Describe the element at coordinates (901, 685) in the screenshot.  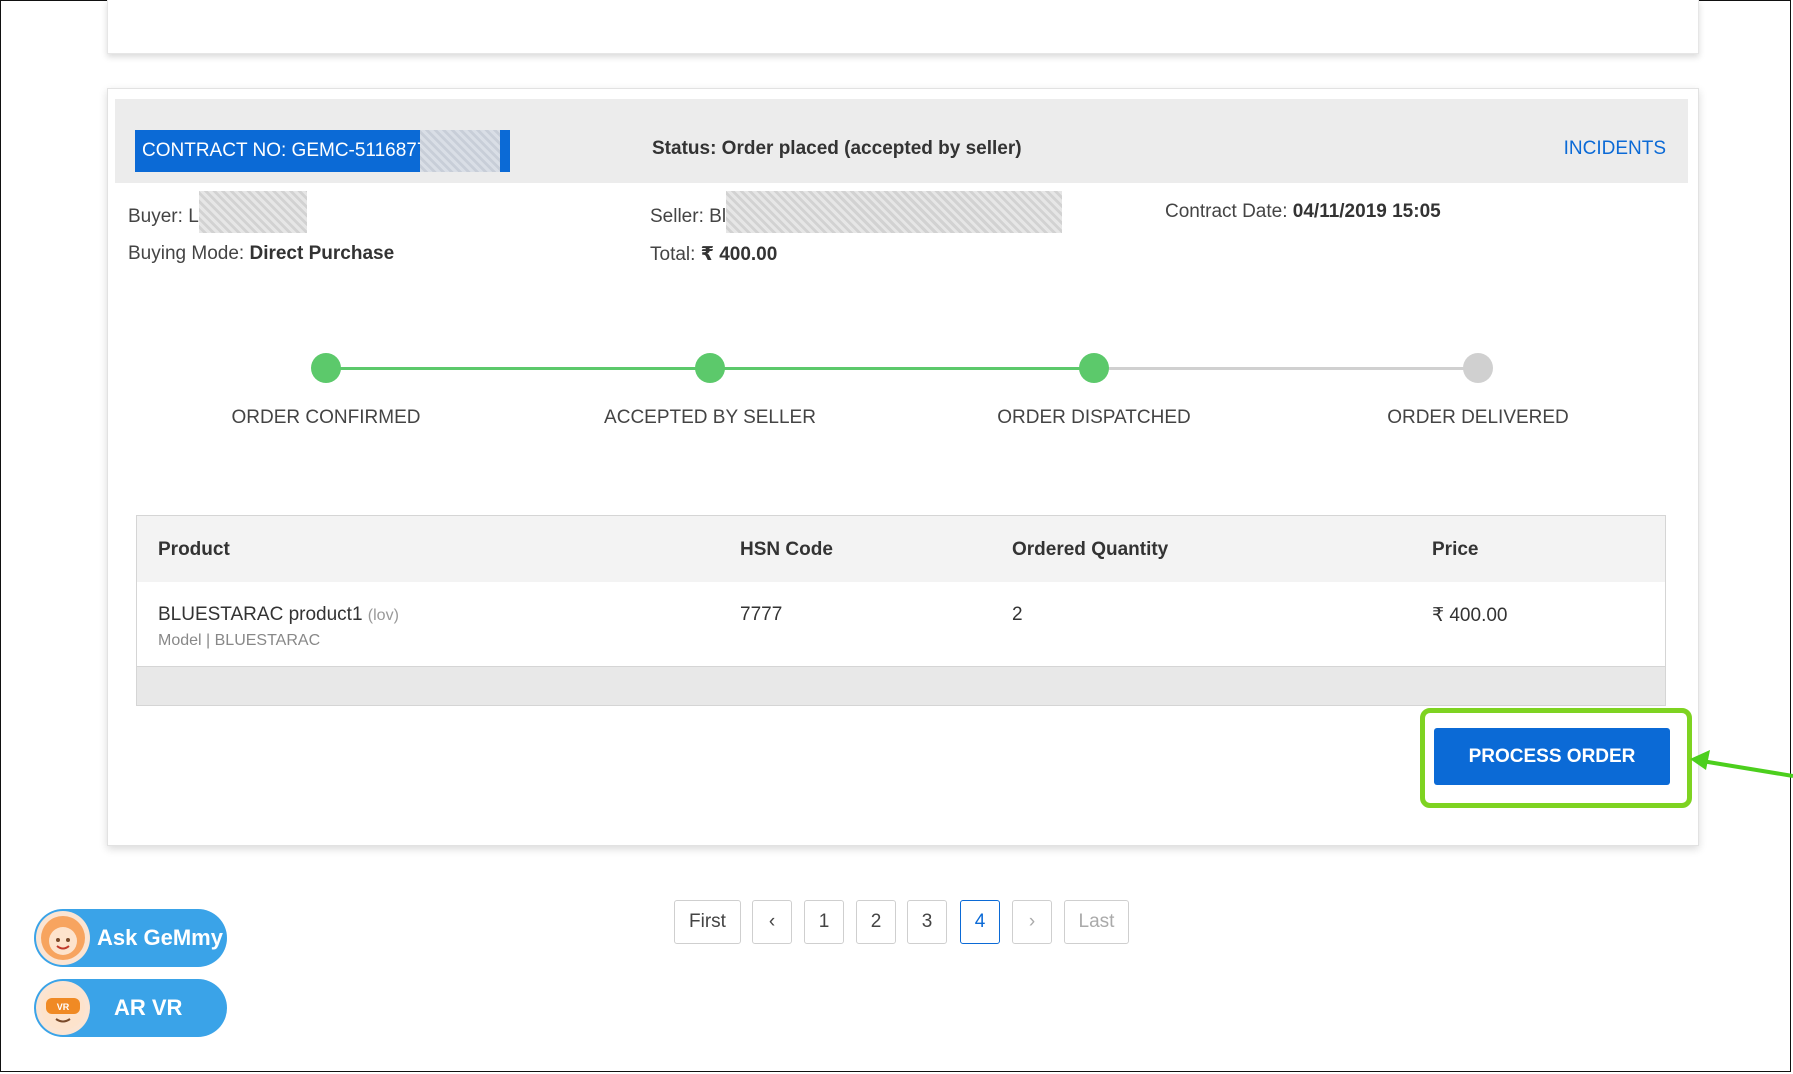
I see `table-footer` at that location.